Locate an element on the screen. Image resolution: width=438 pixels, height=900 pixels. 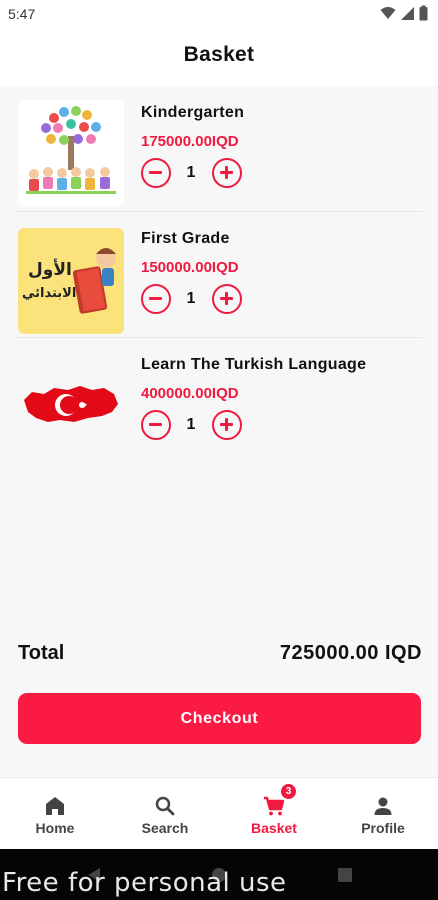
page-title: Basket is located at coordinates (219, 54).